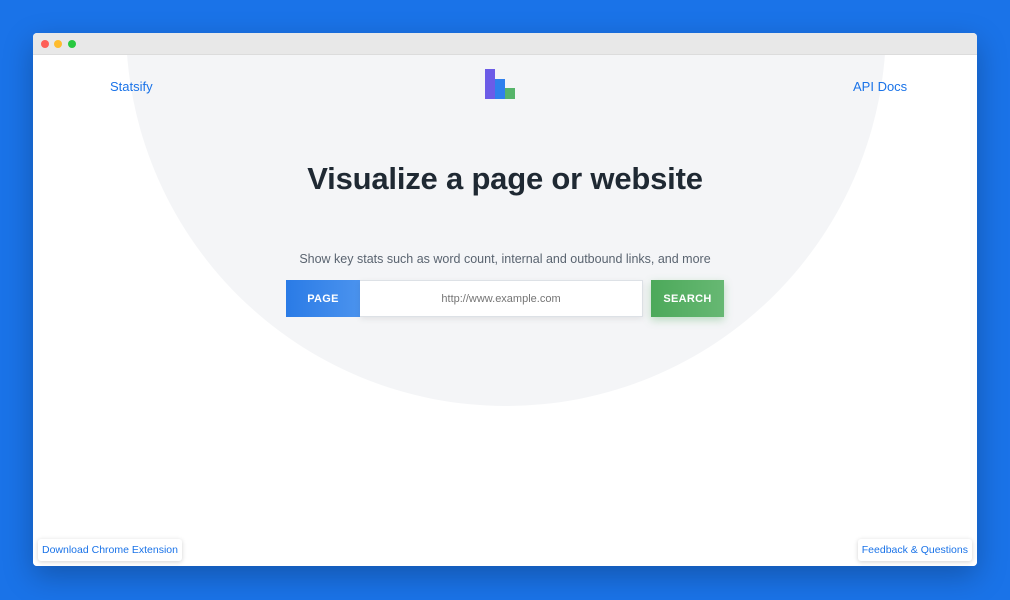 The image size is (1010, 600). What do you see at coordinates (914, 550) in the screenshot?
I see `feedback-button: Feedback & Questions` at bounding box center [914, 550].